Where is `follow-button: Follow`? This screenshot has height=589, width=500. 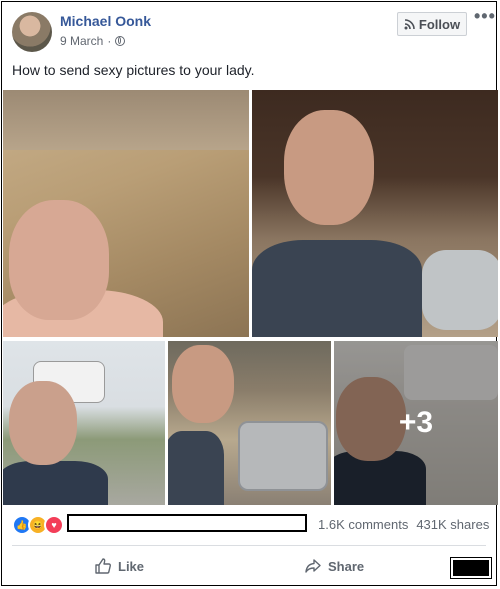
follow-button: Follow is located at coordinates (432, 24).